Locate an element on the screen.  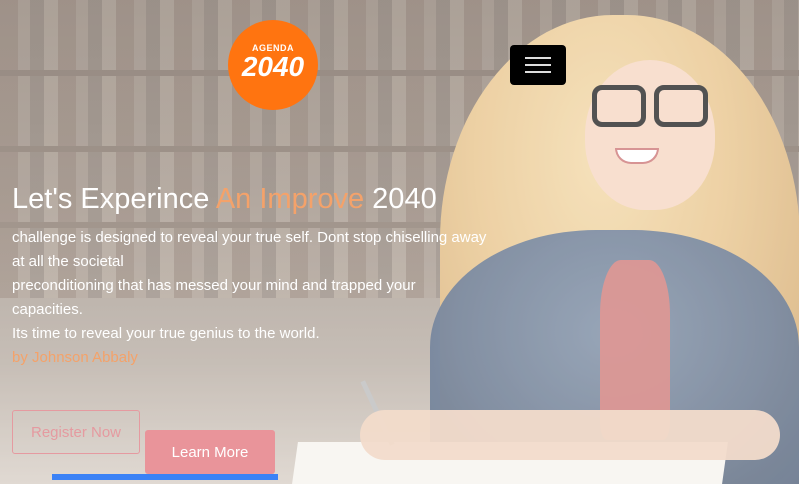
hamburger-menu-button is located at coordinates (538, 65).